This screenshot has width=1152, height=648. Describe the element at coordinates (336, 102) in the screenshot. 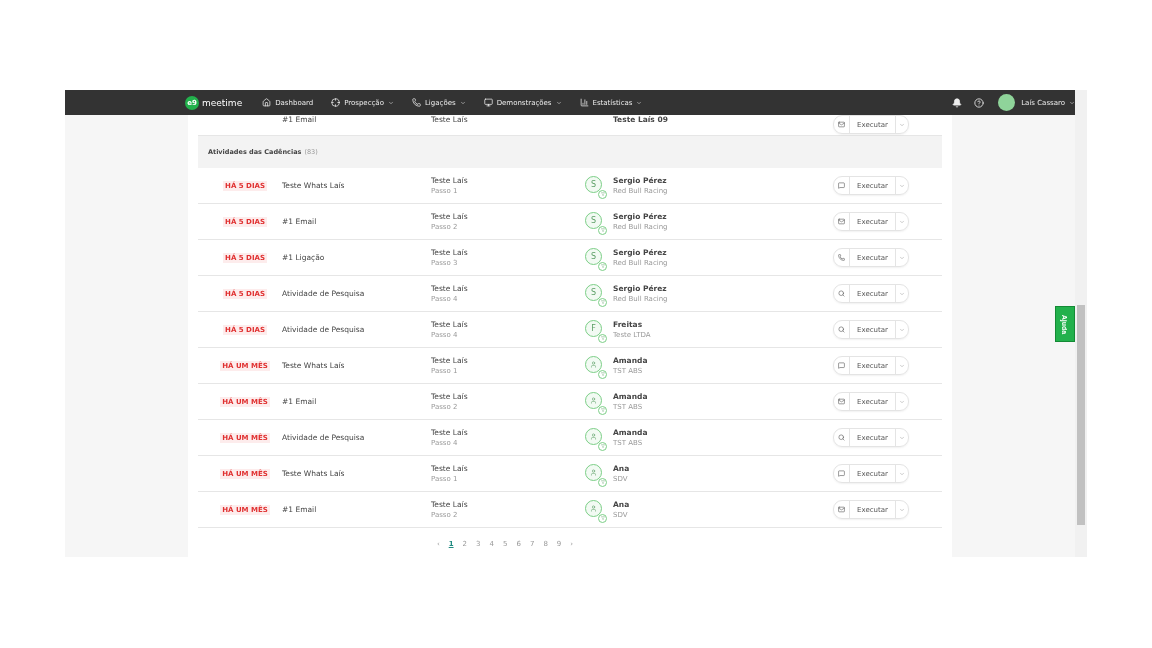

I see `target-icon` at that location.